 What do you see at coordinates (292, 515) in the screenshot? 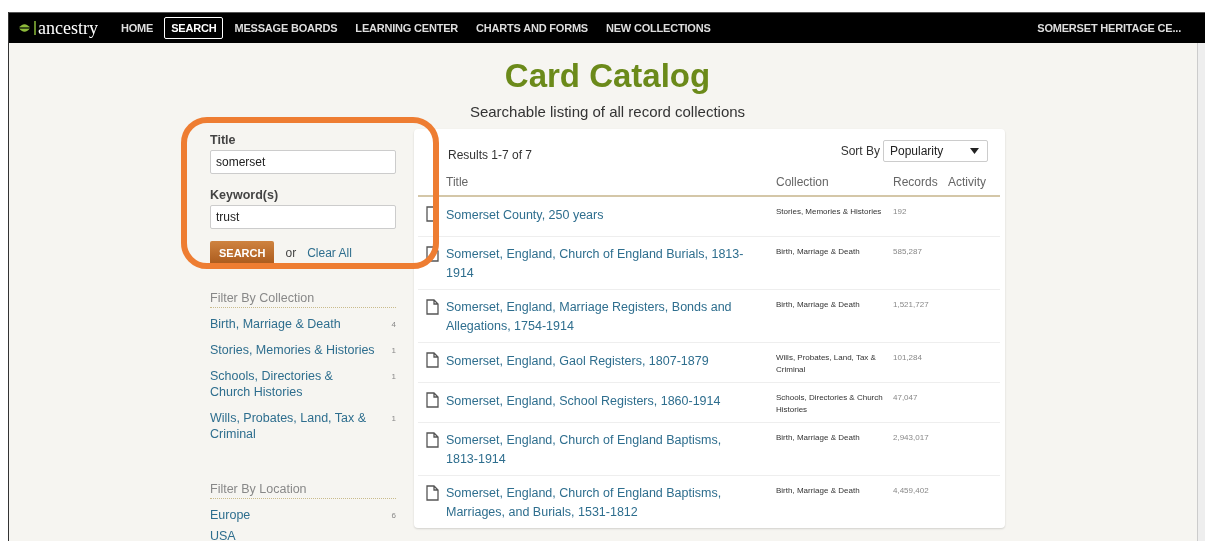
I see `filter-link: Europe` at bounding box center [292, 515].